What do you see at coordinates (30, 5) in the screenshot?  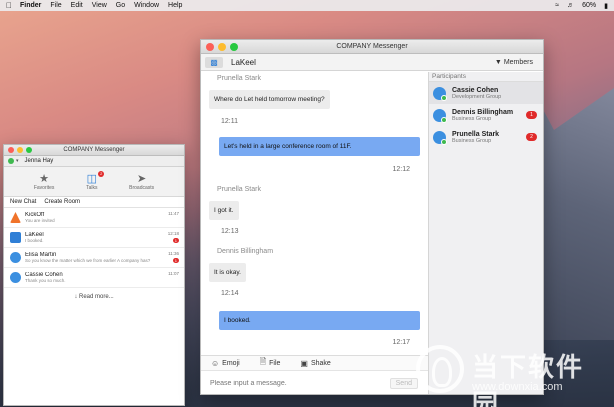 I see `menu-app-name: Finder` at bounding box center [30, 5].